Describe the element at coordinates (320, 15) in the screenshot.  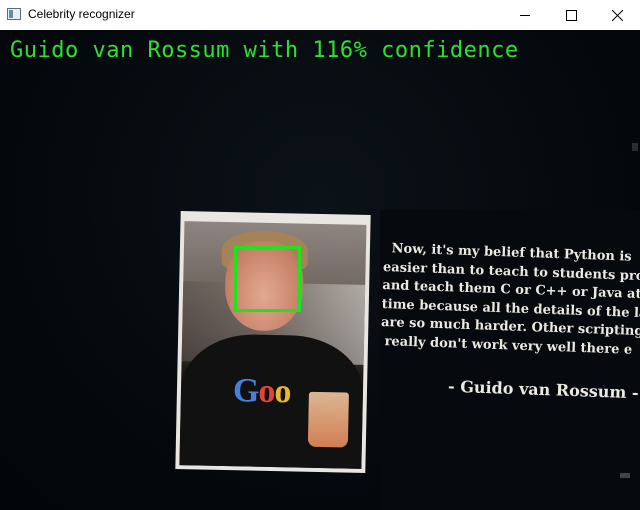
I see `title-bar: Celebrity recognizer` at that location.